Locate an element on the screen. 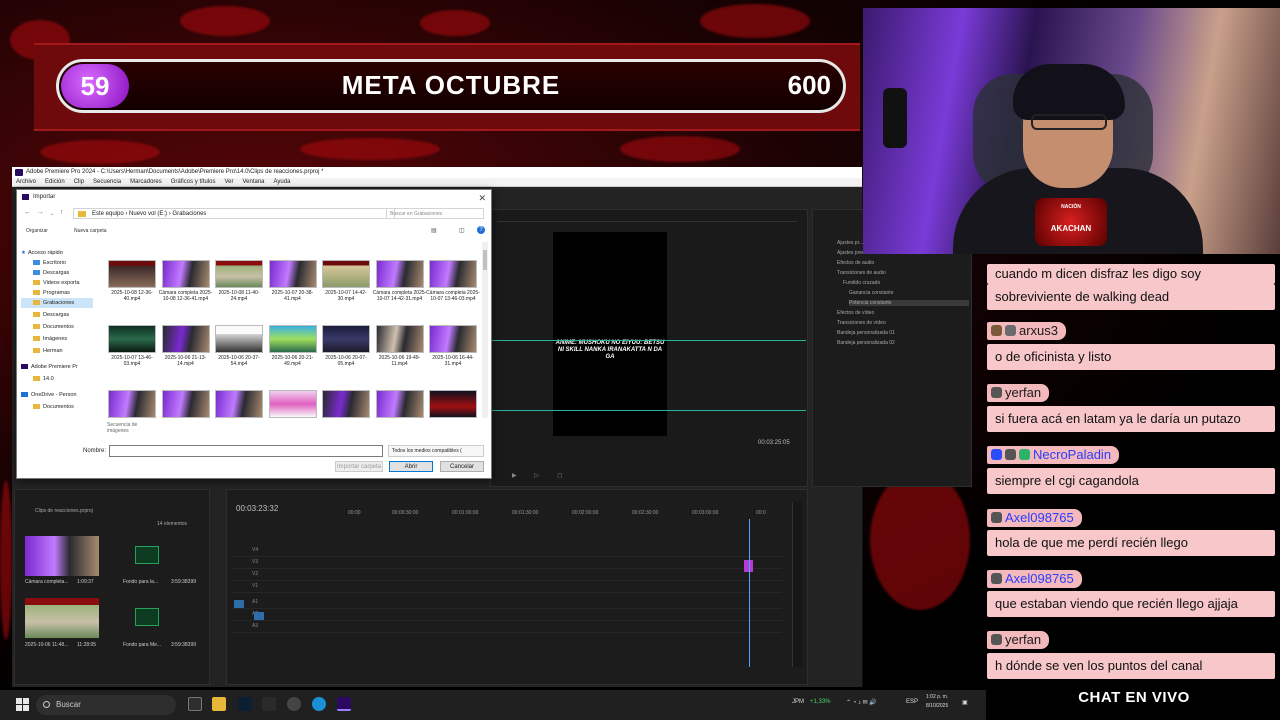 The image size is (1280, 720). play-icon: ▶ is located at coordinates (514, 476).